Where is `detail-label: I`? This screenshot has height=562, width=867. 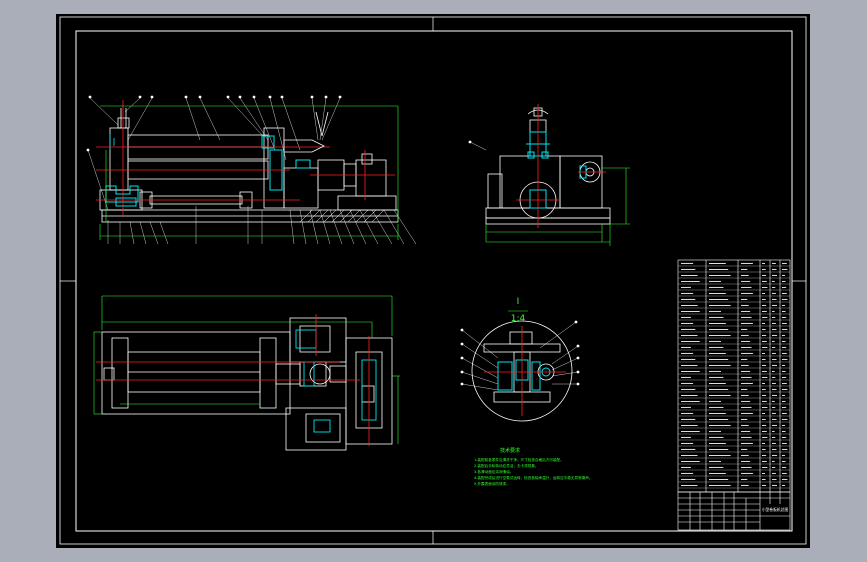
detail-label: I is located at coordinates (518, 302).